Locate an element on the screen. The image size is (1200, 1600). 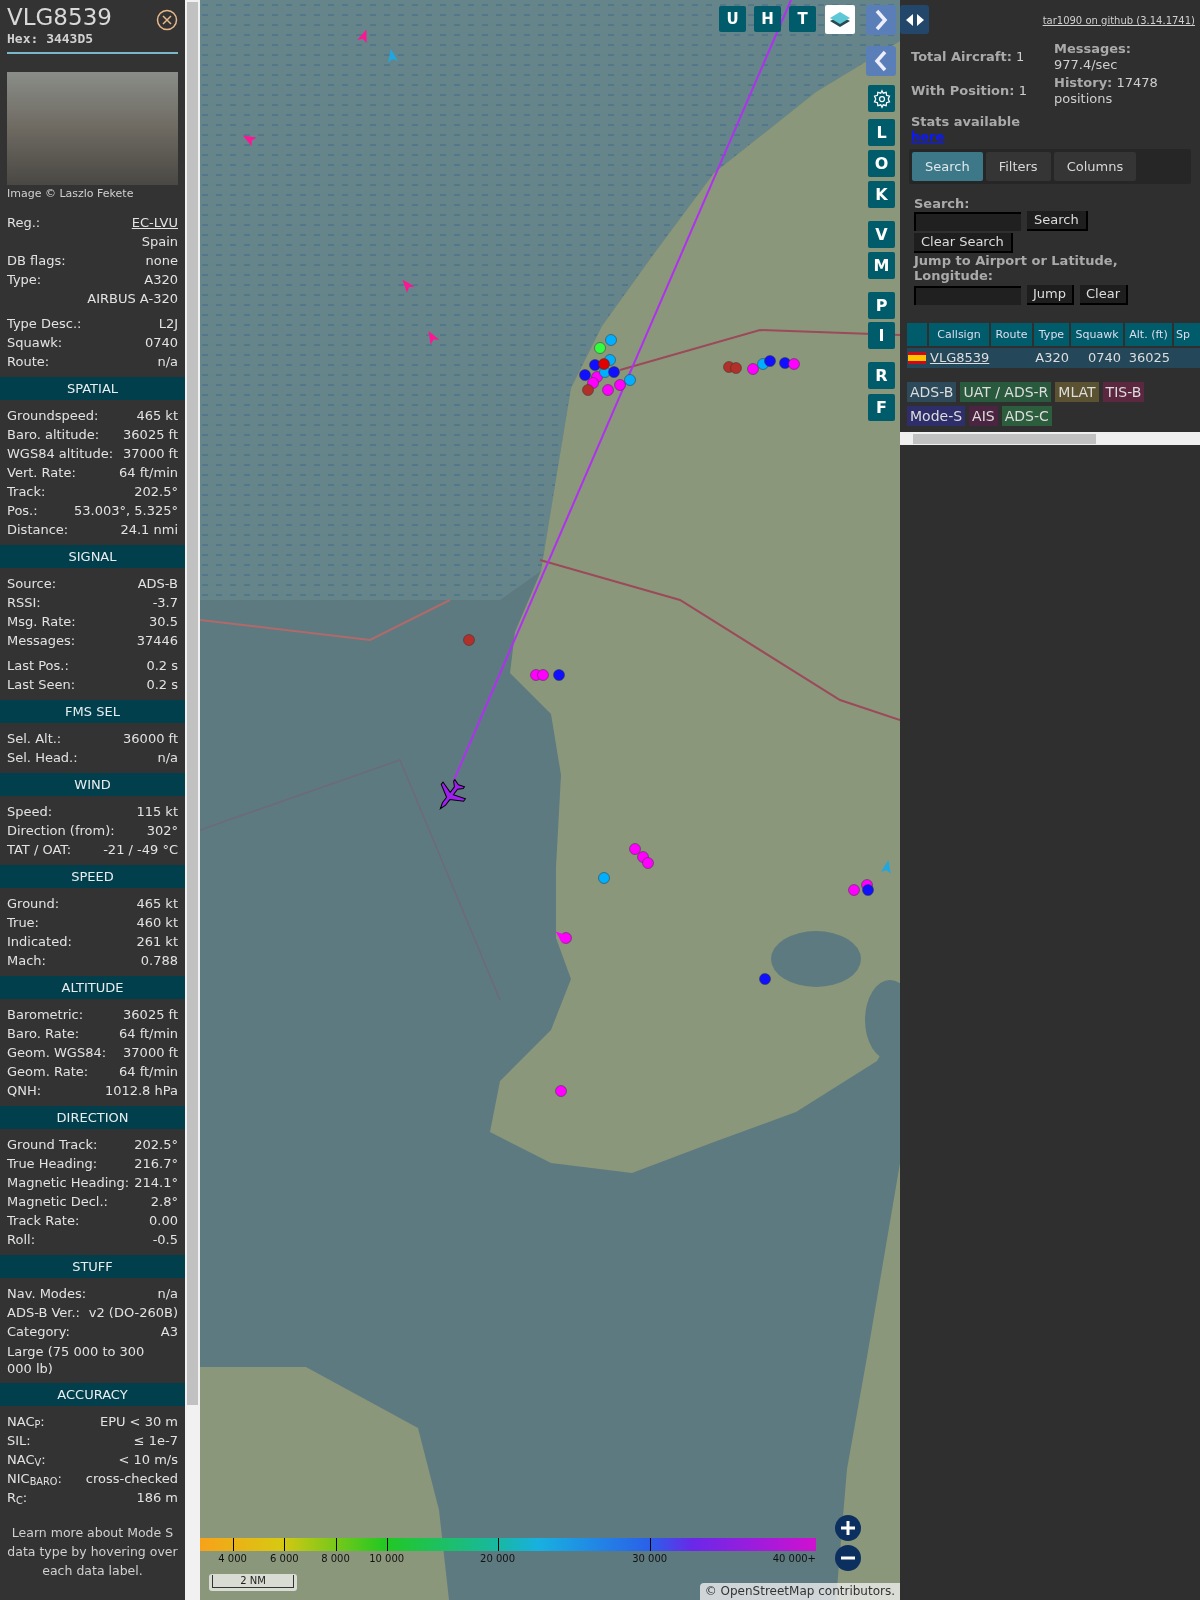
horizontal-scrollbar is located at coordinates (1050, 438).